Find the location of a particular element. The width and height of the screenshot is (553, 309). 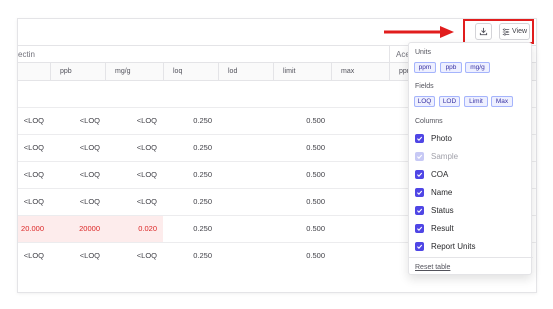

field-chip-limit: Limit is located at coordinates (476, 101).